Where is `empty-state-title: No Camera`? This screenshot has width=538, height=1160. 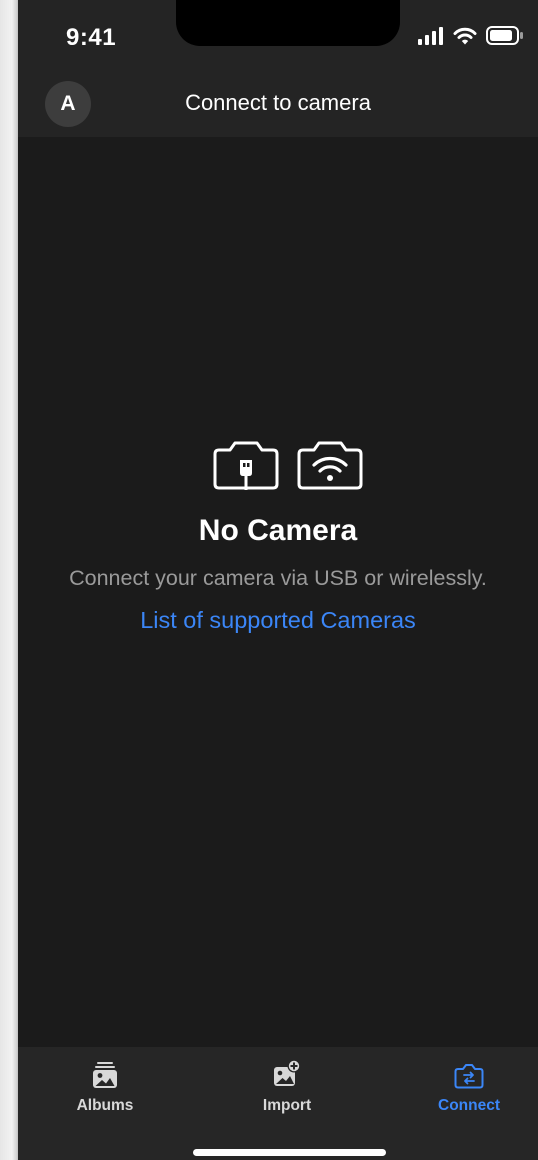
empty-state-title: No Camera is located at coordinates (278, 530).